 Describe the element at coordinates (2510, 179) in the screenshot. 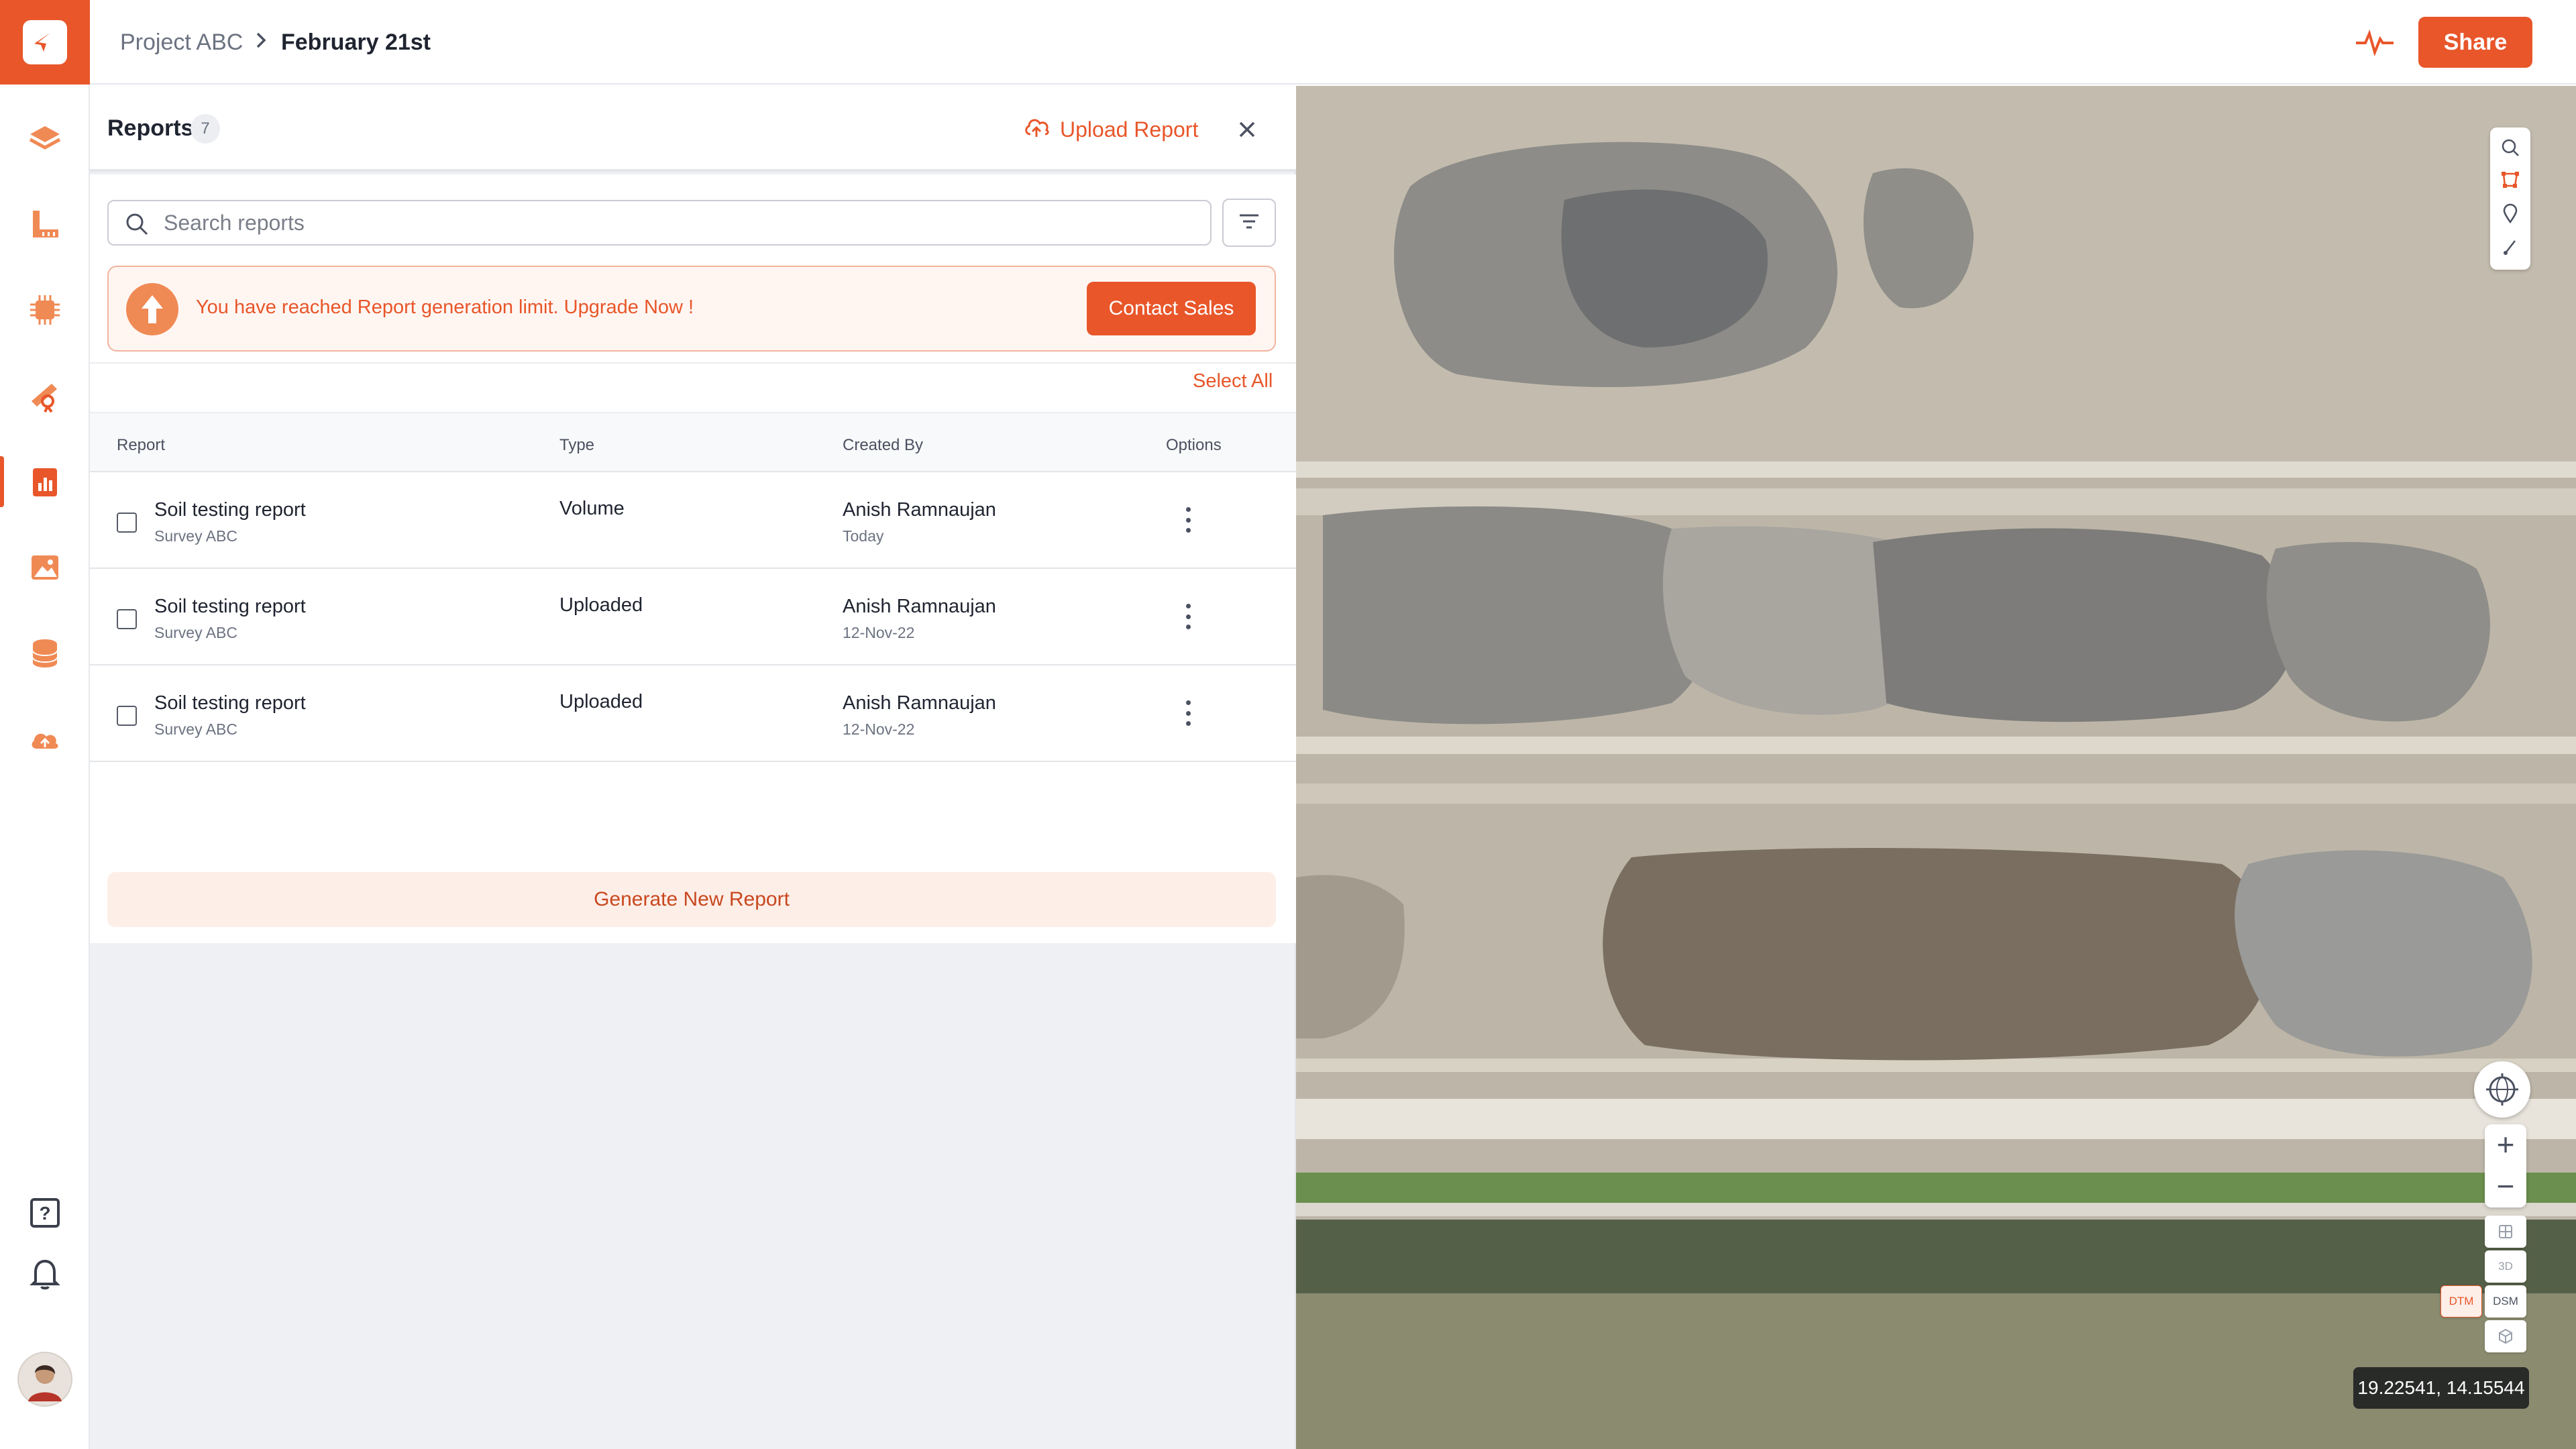

I see `polygon-tool-icon` at that location.